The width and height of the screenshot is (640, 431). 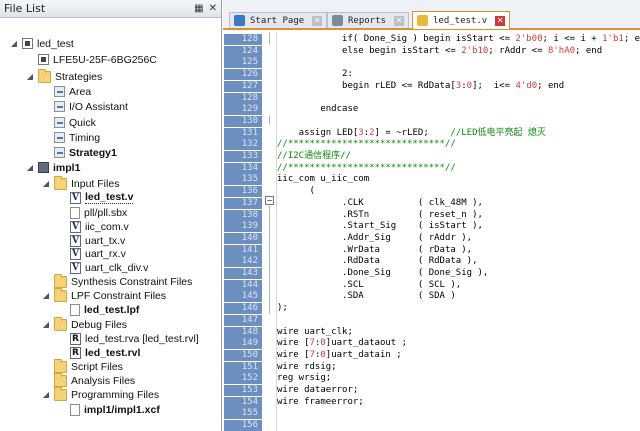 What do you see at coordinates (105, 59) in the screenshot?
I see `tree-item-label: LFE5U-25F-6BG256C` at bounding box center [105, 59].